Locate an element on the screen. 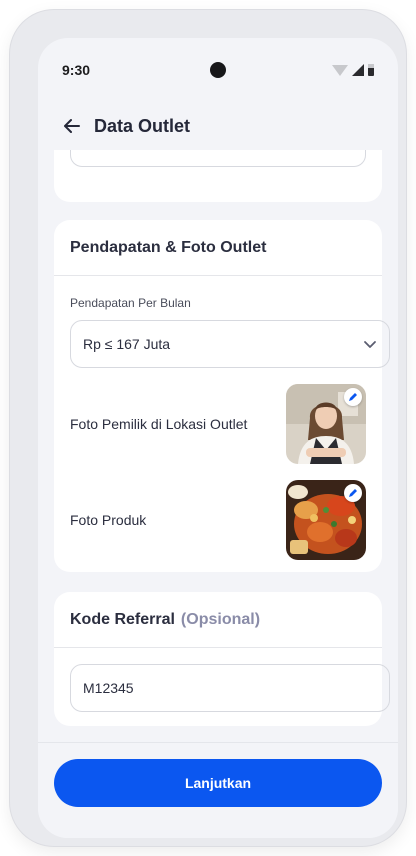 The width and height of the screenshot is (416, 856). product-photo-label: Foto Produk is located at coordinates (108, 520).